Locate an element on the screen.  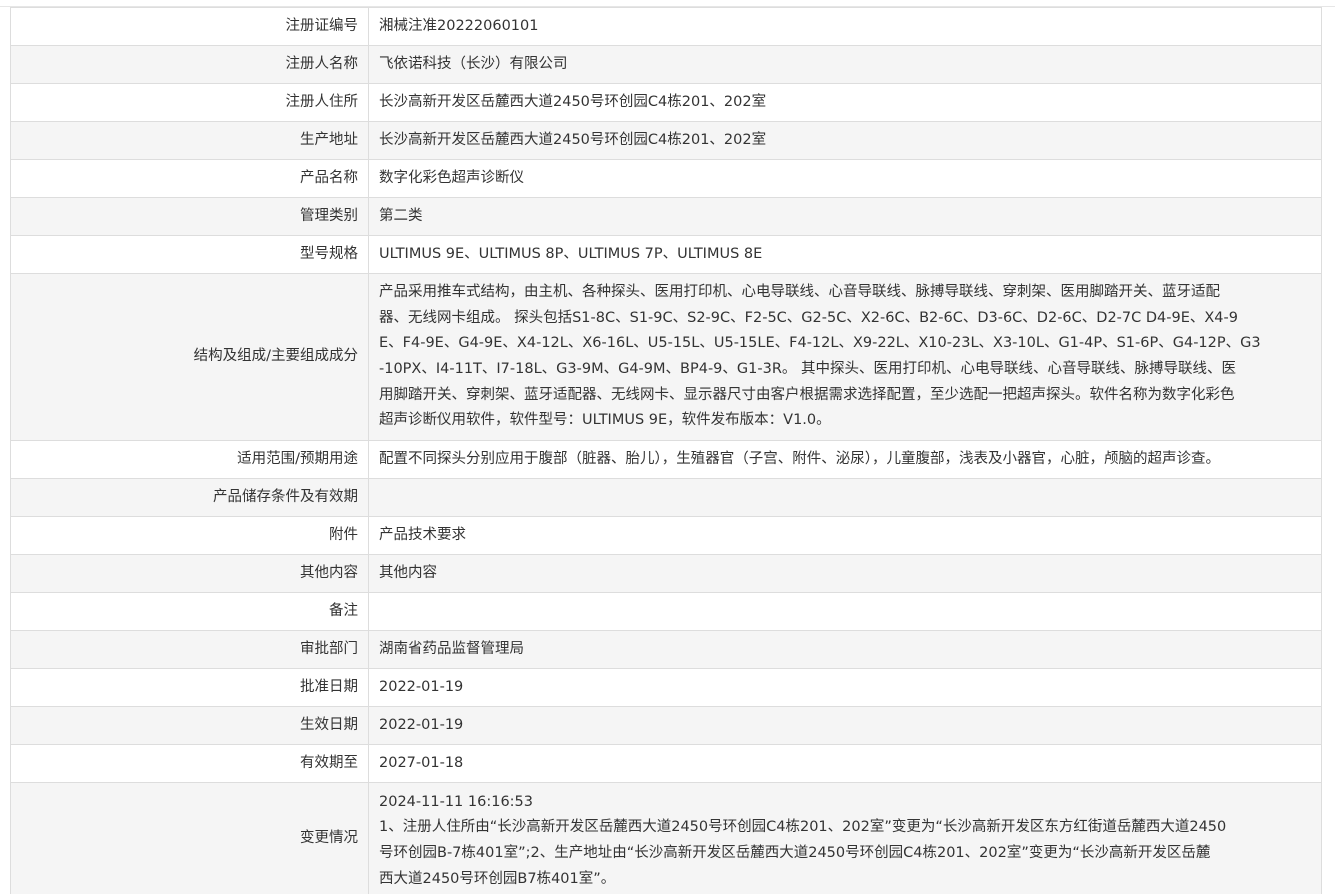
field-label-registration-no: 注册证编号 is located at coordinates (189, 26).